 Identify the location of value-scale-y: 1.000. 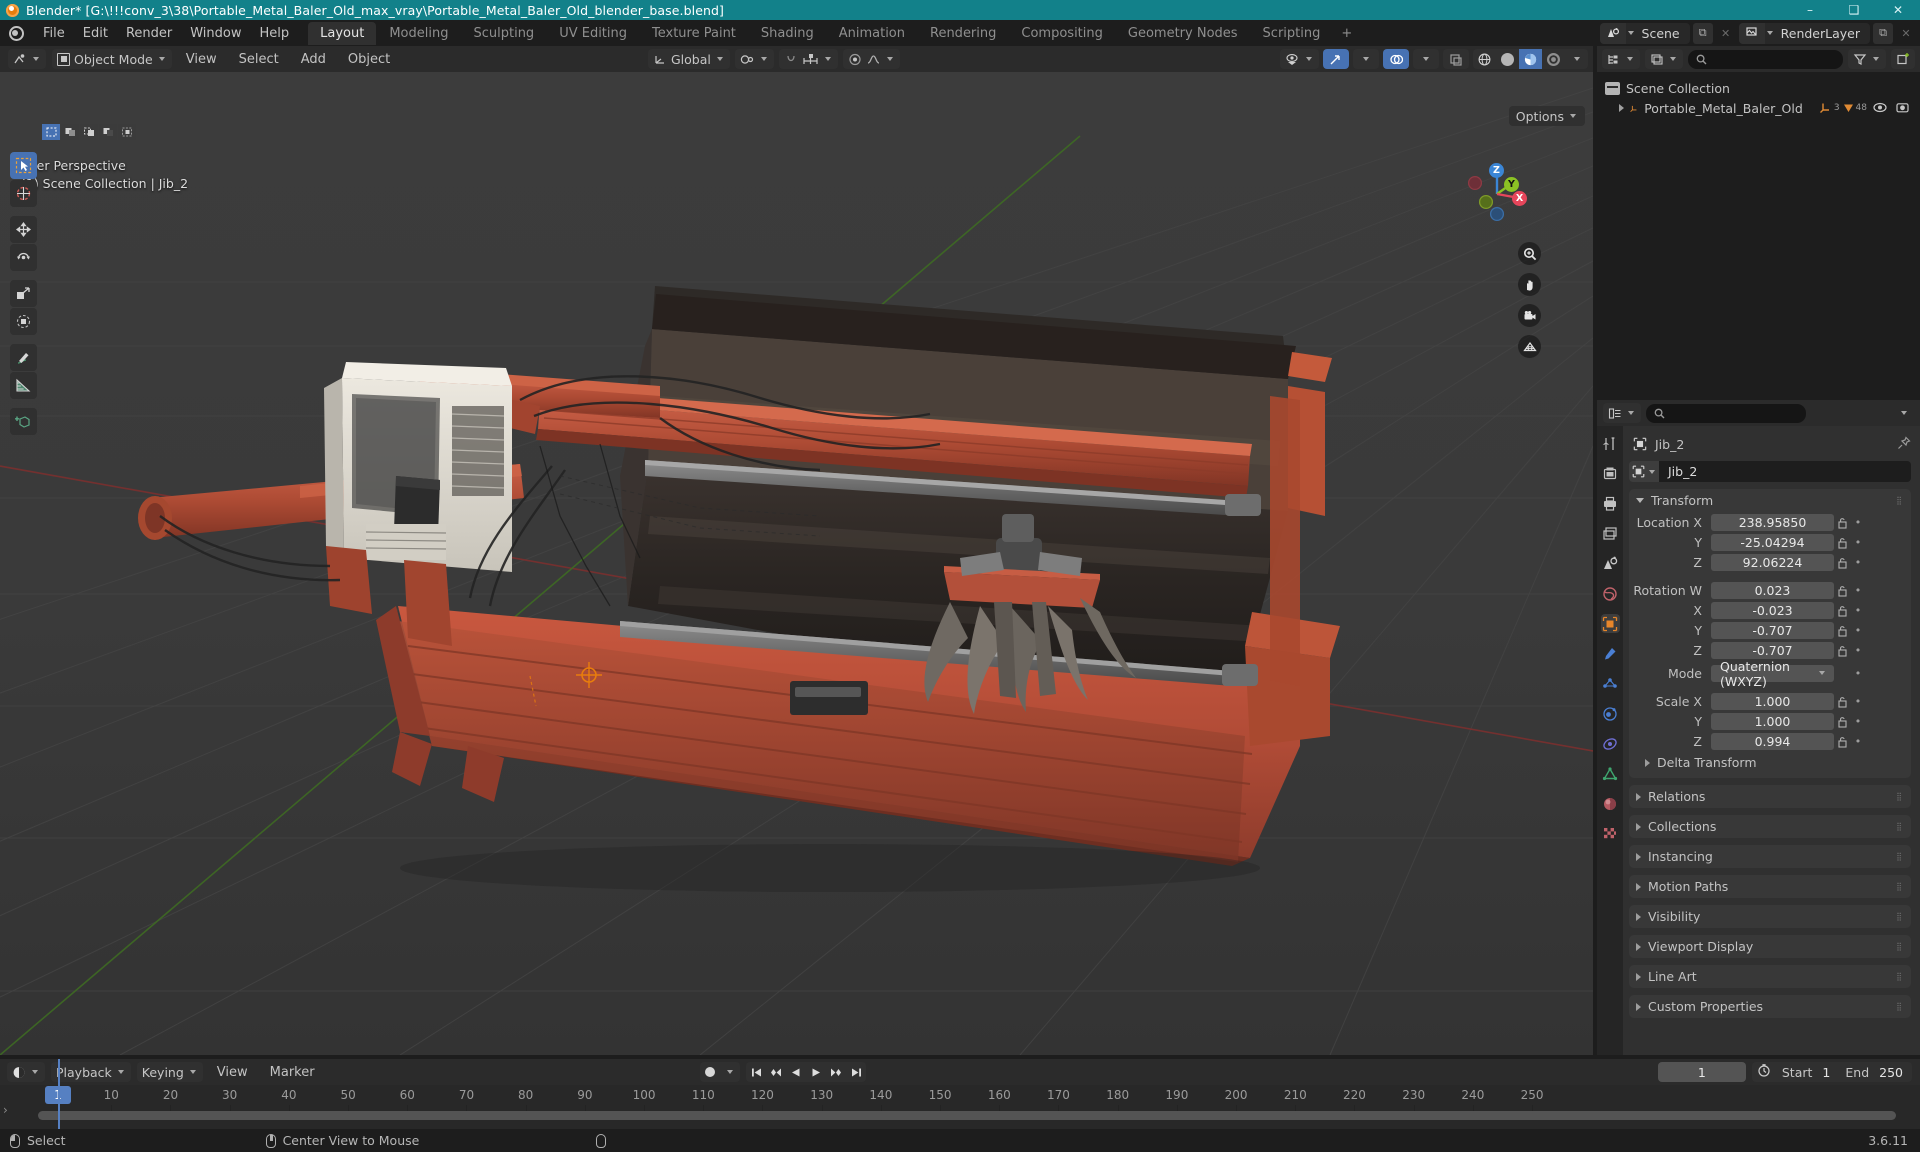
(1772, 721).